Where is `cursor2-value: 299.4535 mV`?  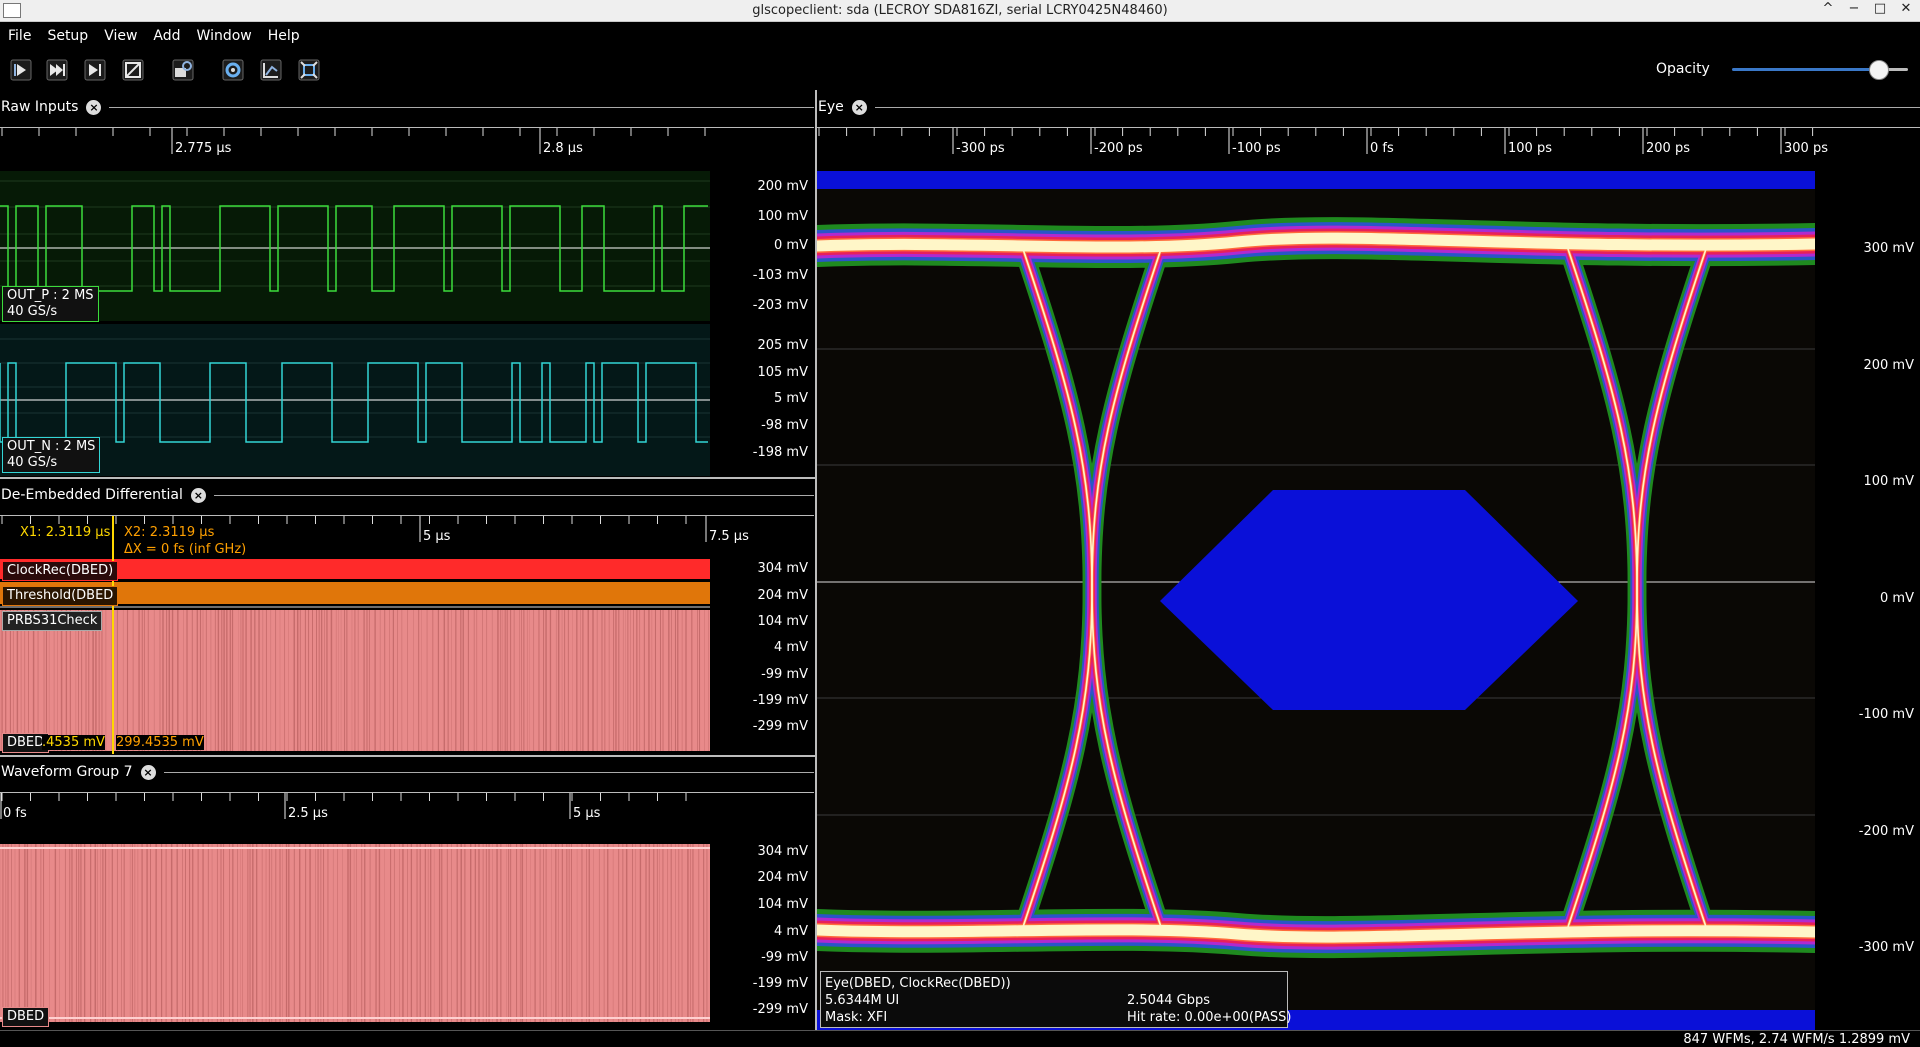 cursor2-value: 299.4535 mV is located at coordinates (160, 742).